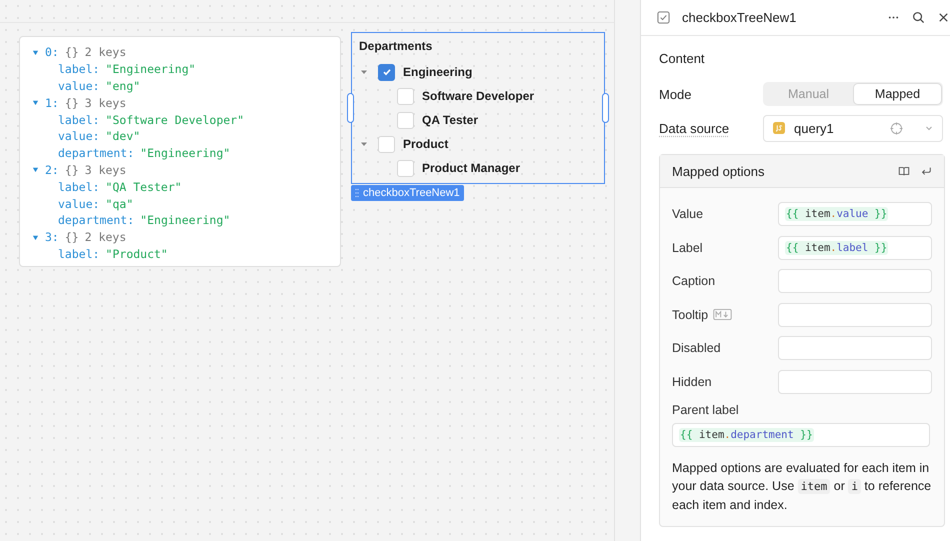  Describe the element at coordinates (52, 52) in the screenshot. I see `json-index: 0:` at that location.